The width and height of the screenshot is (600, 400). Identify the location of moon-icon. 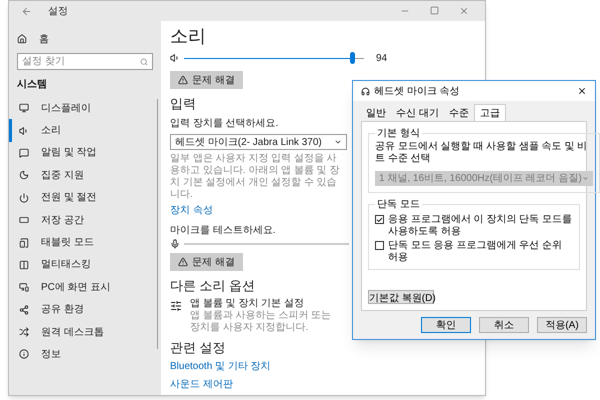
(24, 175).